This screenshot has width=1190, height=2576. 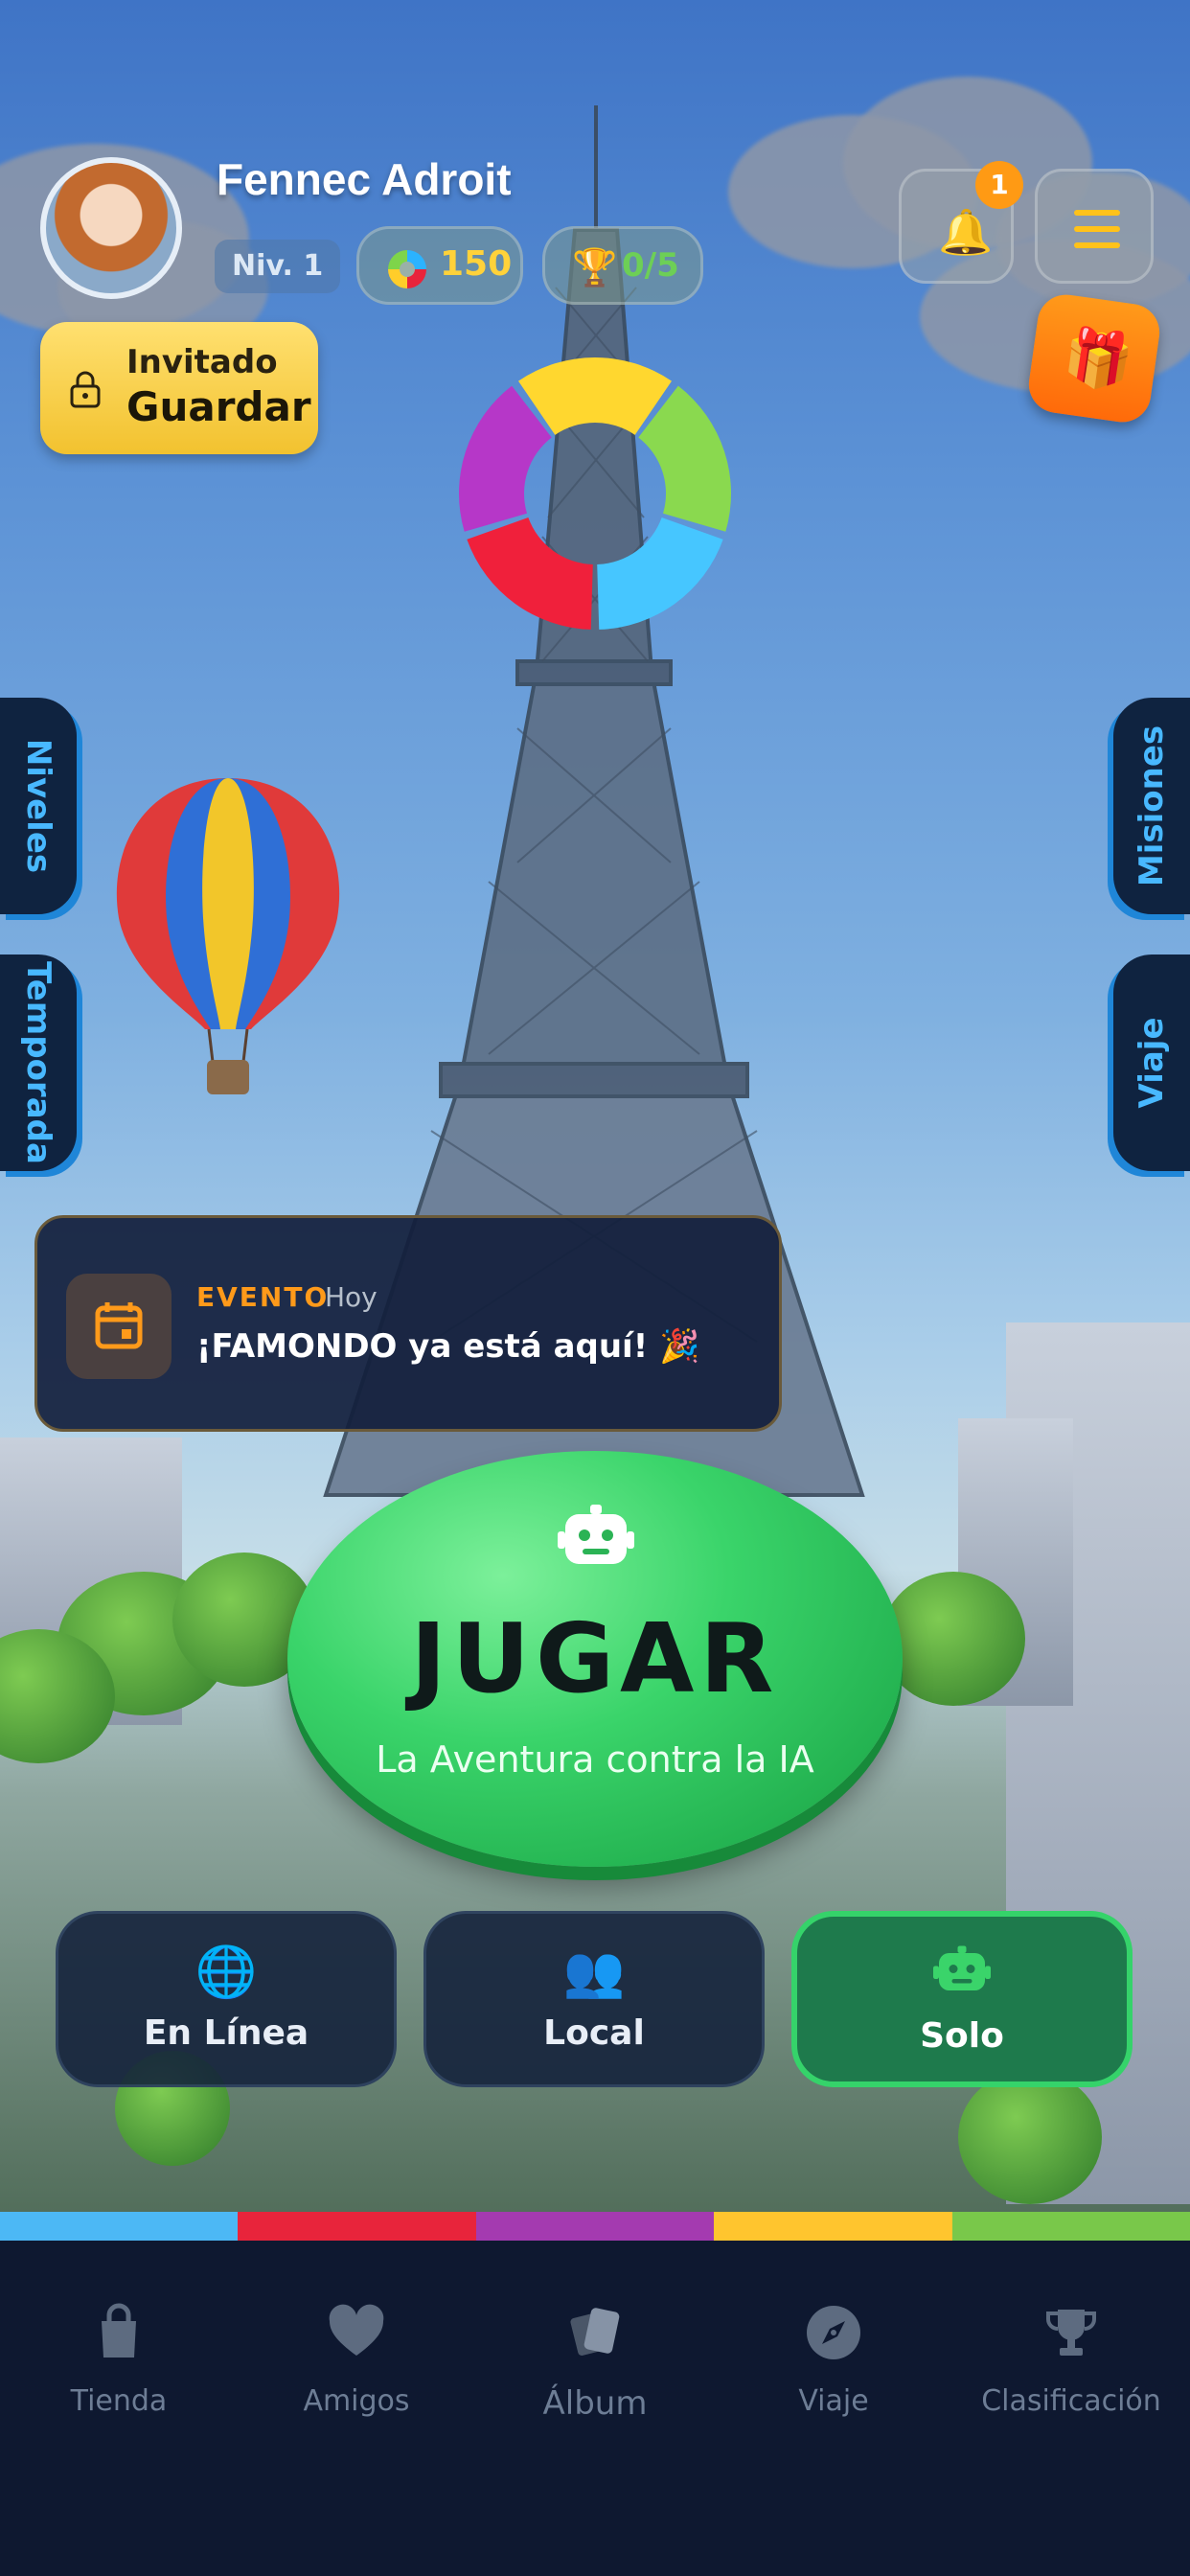 I want to click on gift-button: 🎁, so click(x=1094, y=358).